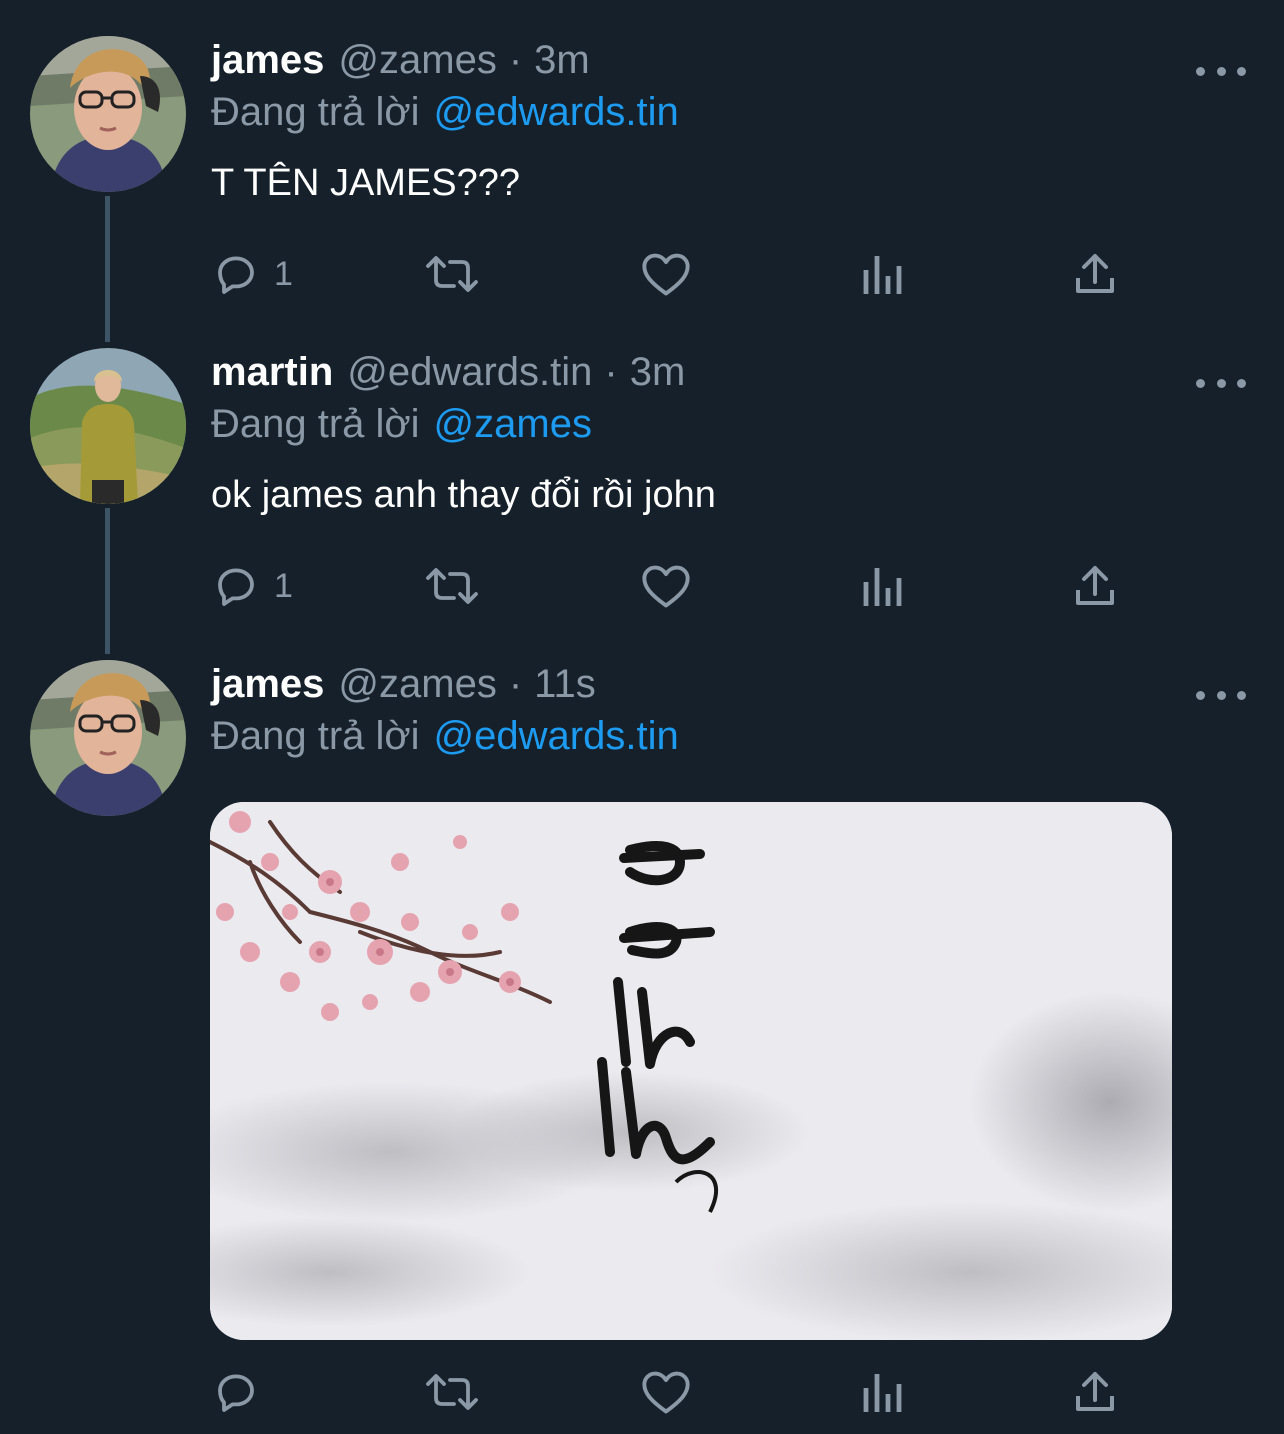 This screenshot has width=1284, height=1434. I want to click on tweet-actions, so click(672, 1392).